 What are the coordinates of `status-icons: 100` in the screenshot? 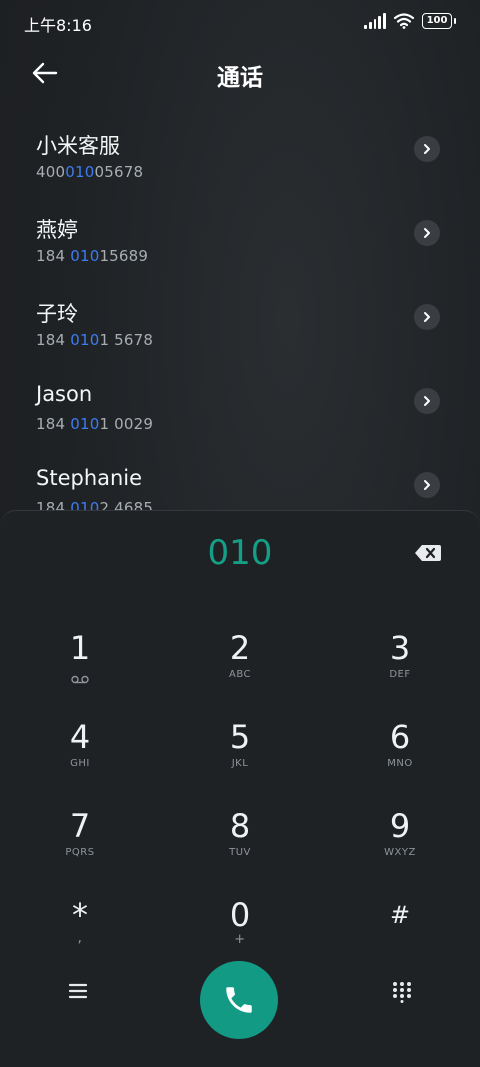 It's located at (410, 21).